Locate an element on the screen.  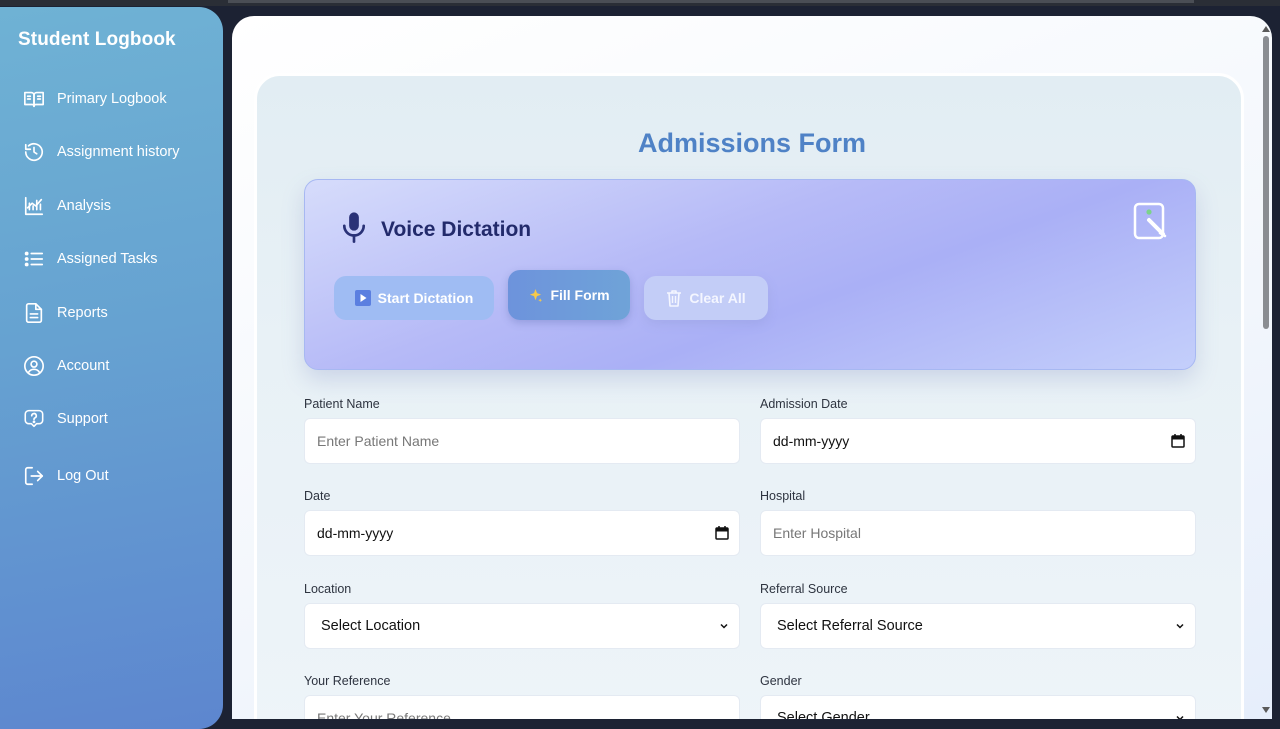
referral-source-label: Referral Source is located at coordinates (804, 589).